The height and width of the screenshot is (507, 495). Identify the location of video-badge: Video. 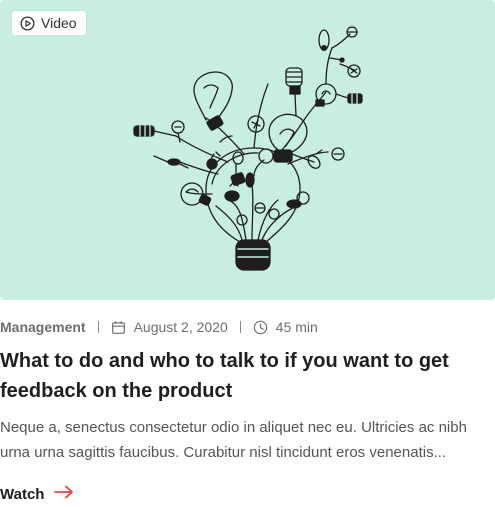
(49, 23).